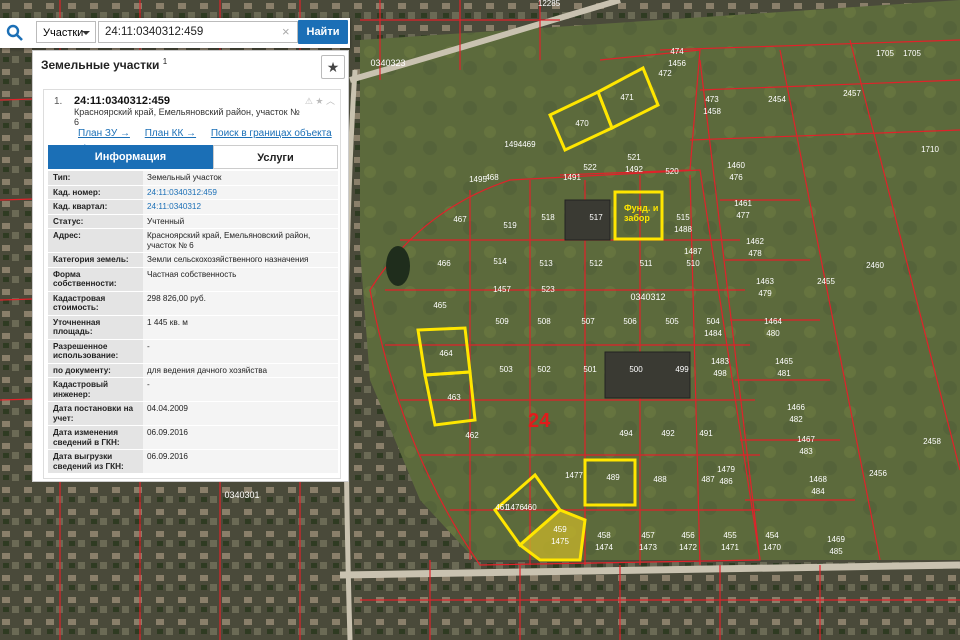  Describe the element at coordinates (86, 33) in the screenshot. I see `chevron-down-icon` at that location.